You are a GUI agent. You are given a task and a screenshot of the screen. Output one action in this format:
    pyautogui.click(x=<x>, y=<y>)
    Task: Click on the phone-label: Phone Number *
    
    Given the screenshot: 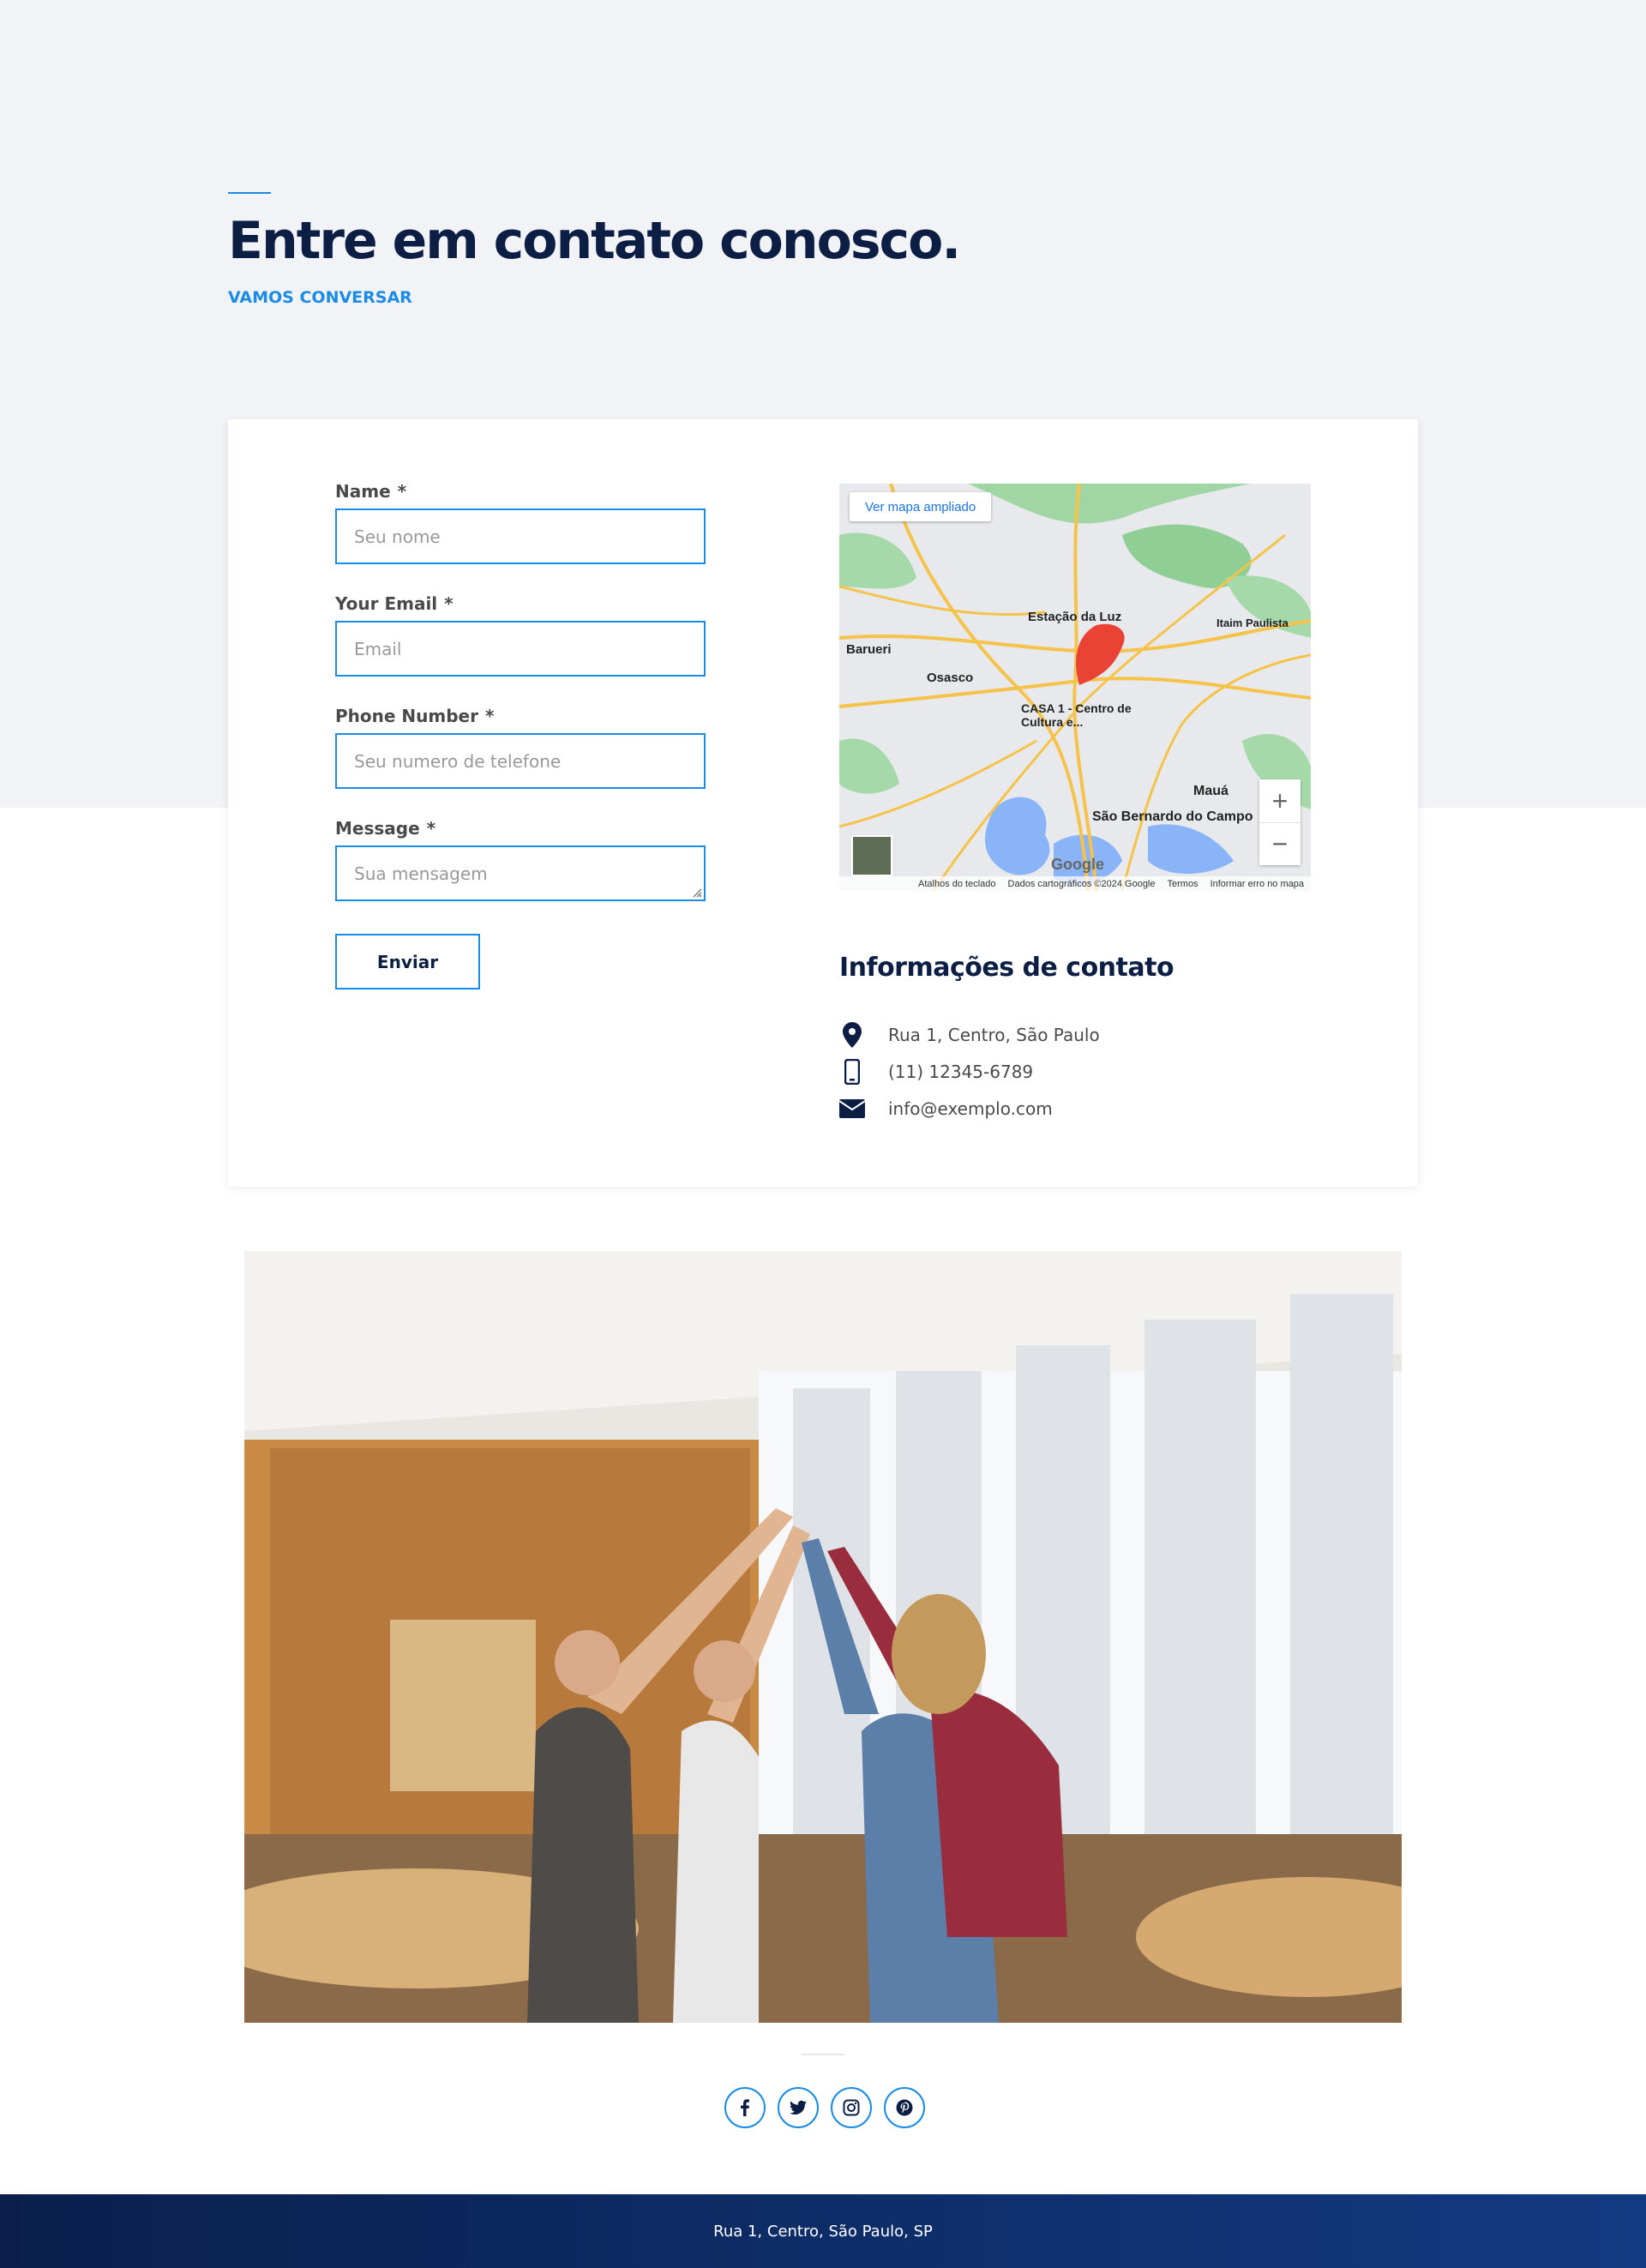 What is the action you would take?
    pyautogui.click(x=415, y=716)
    